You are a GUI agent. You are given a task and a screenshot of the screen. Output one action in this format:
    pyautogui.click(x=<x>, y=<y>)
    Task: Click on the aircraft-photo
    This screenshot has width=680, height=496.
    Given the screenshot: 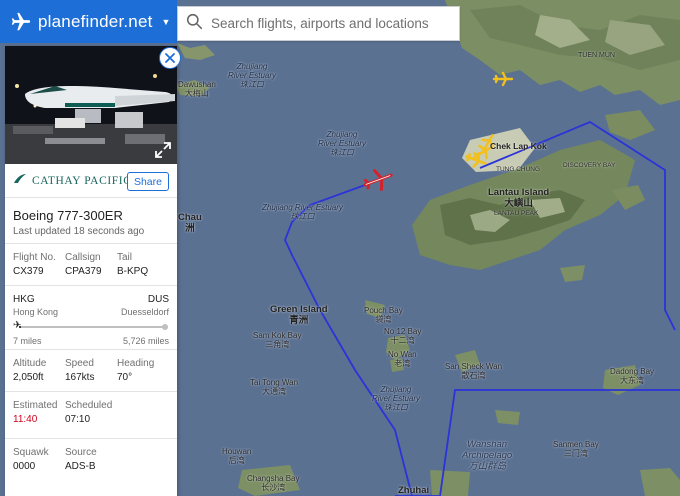 What is the action you would take?
    pyautogui.click(x=91, y=105)
    